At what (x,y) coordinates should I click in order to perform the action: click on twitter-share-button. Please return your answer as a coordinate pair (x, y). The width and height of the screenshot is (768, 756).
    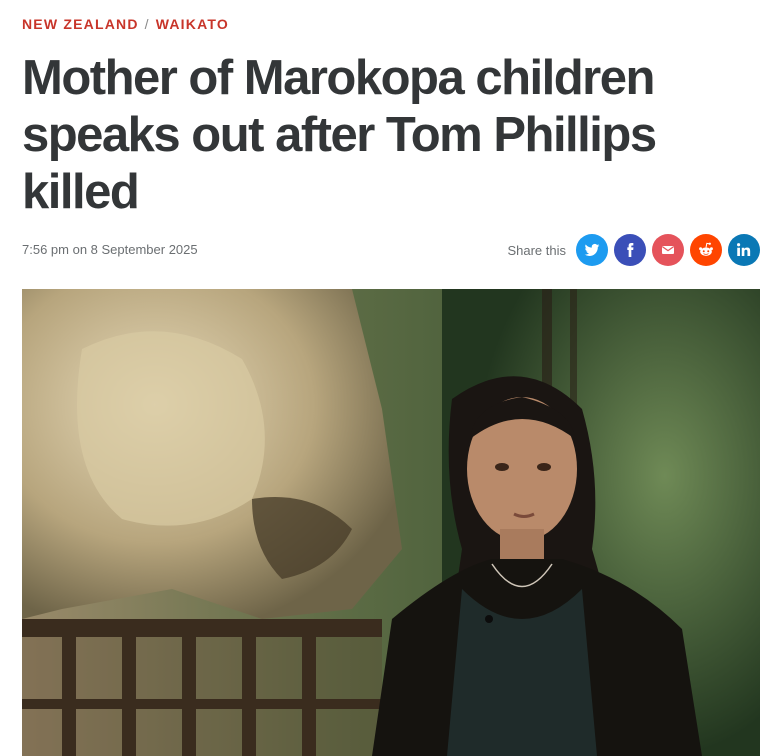
    Looking at the image, I should click on (592, 250).